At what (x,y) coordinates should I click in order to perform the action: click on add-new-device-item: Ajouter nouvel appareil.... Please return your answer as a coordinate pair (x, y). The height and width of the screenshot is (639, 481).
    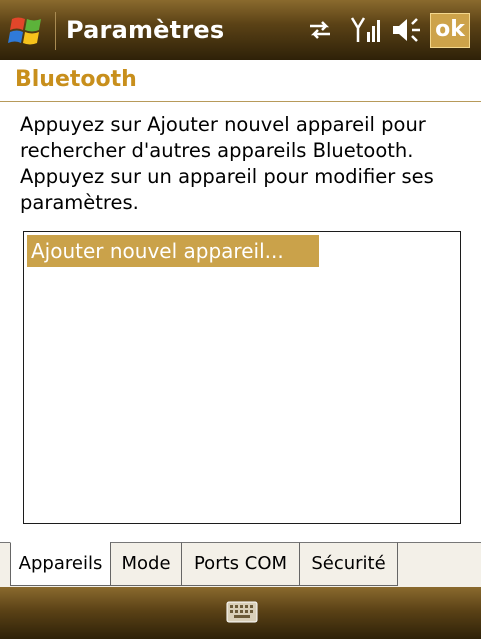
    Looking at the image, I should click on (173, 251).